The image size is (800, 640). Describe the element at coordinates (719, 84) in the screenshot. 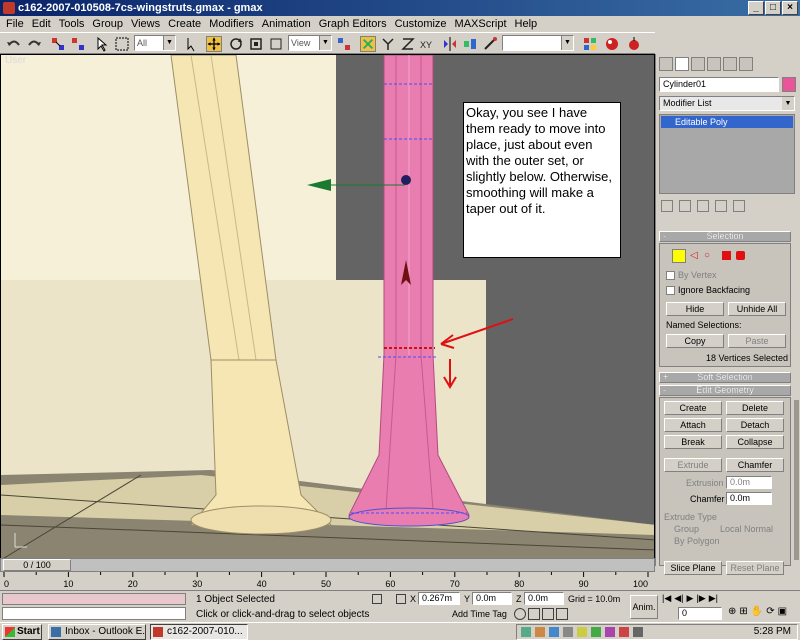

I see `object-name-input: Cylinder01` at that location.